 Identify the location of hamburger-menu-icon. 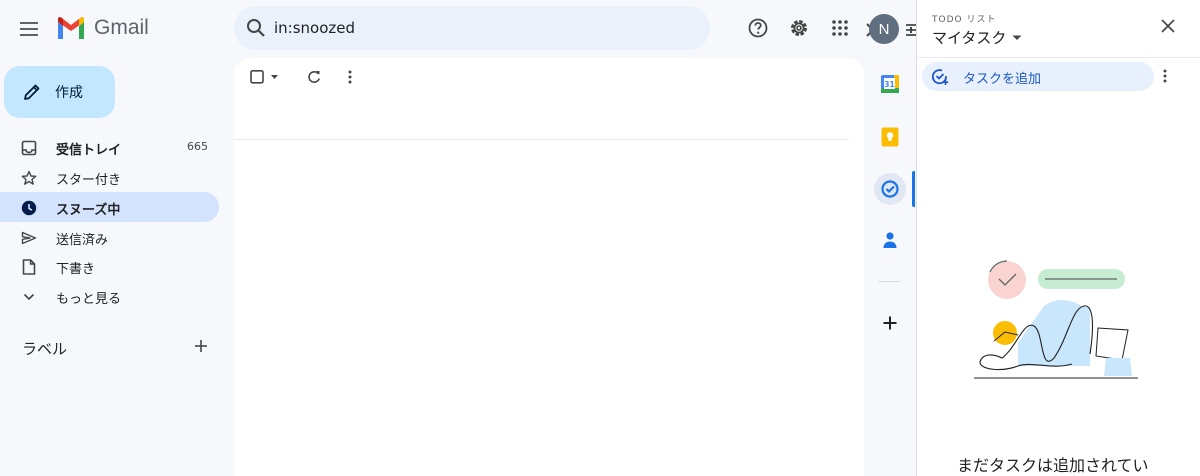
(29, 29).